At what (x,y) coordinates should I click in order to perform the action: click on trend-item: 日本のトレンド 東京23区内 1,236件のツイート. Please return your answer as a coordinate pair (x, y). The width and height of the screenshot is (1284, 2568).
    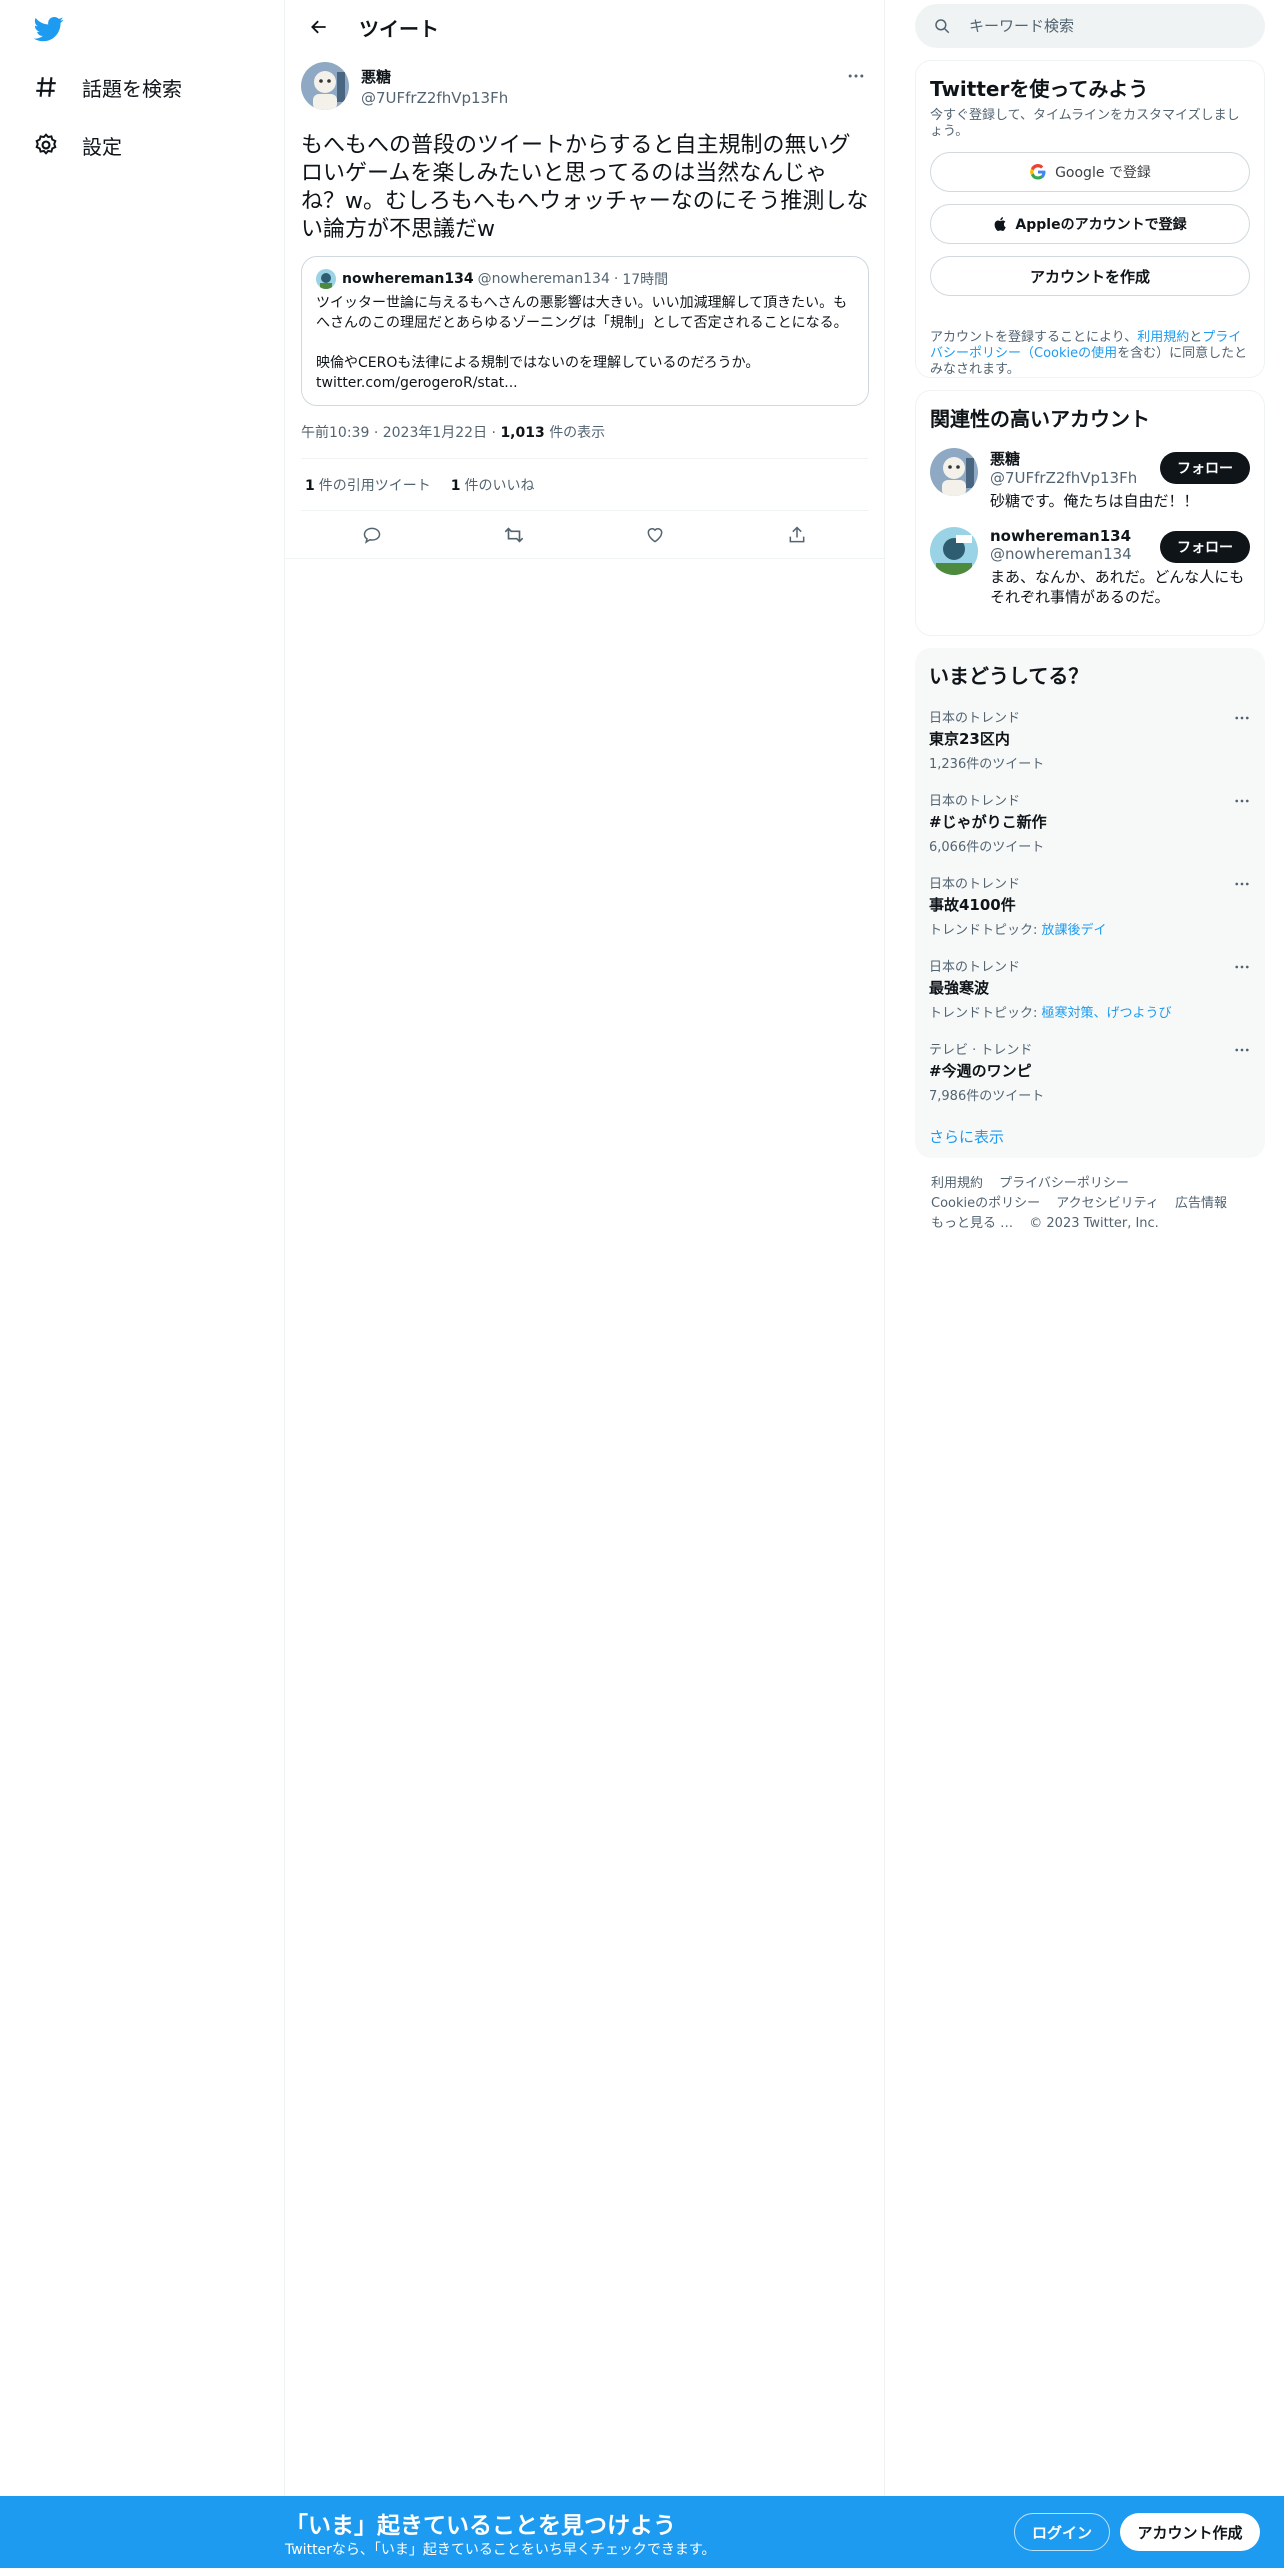
    Looking at the image, I should click on (1090, 739).